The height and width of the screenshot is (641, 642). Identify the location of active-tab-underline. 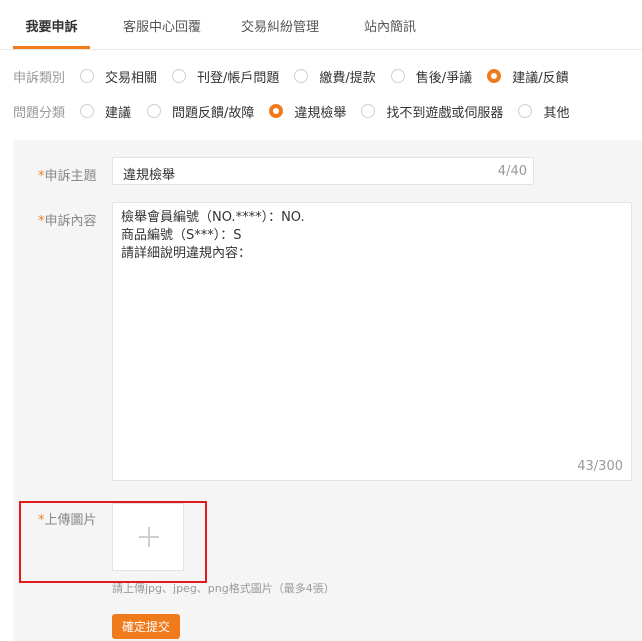
(51, 47).